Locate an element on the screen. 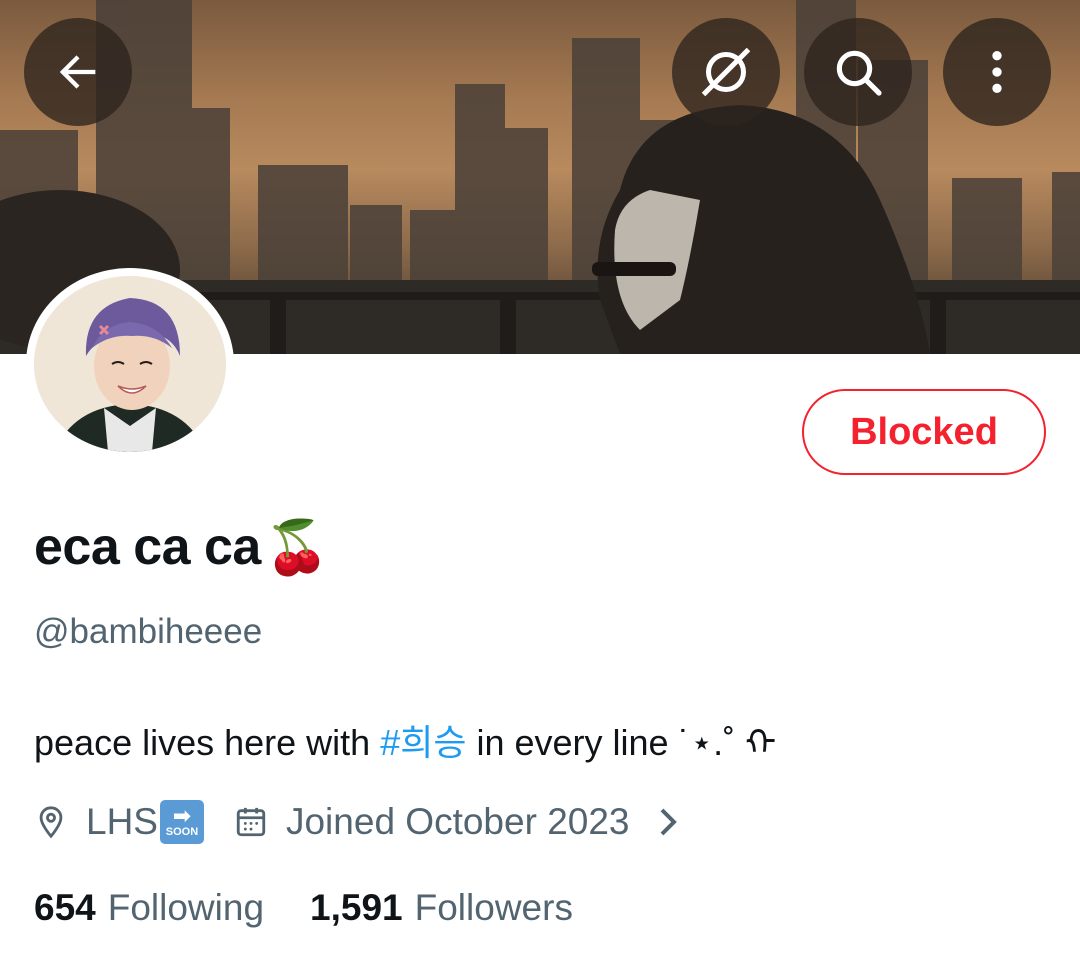 The height and width of the screenshot is (961, 1080). following-count: 654 is located at coordinates (65, 907).